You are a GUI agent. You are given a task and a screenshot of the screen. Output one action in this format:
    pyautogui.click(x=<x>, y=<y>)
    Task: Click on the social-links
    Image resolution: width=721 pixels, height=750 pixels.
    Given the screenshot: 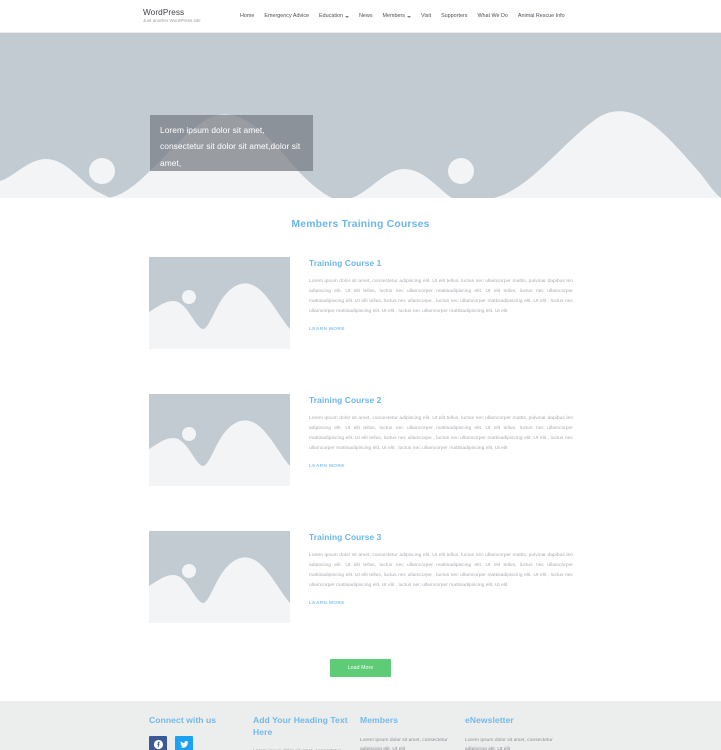 What is the action you would take?
    pyautogui.click(x=178, y=742)
    